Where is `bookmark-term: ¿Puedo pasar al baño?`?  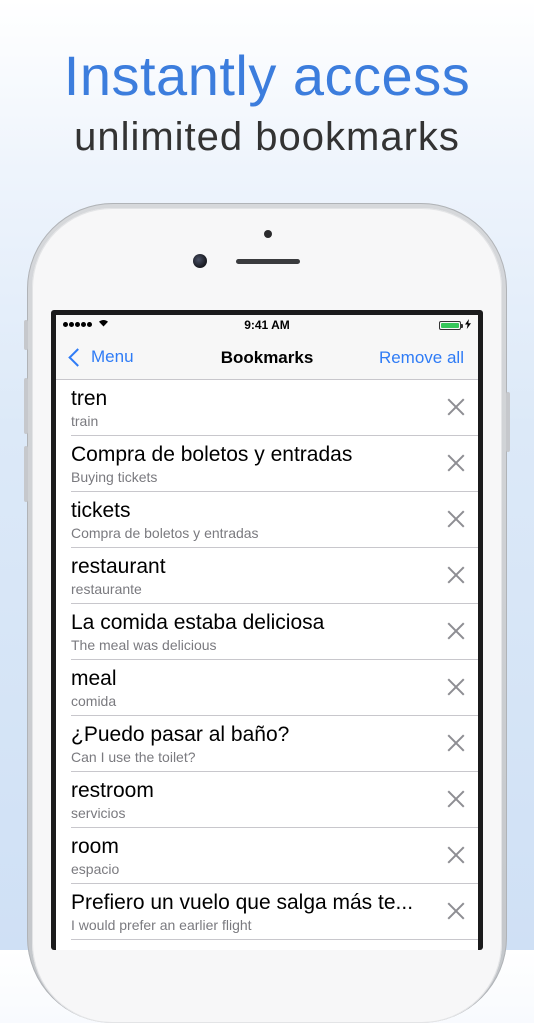 bookmark-term: ¿Puedo pasar al baño? is located at coordinates (180, 734).